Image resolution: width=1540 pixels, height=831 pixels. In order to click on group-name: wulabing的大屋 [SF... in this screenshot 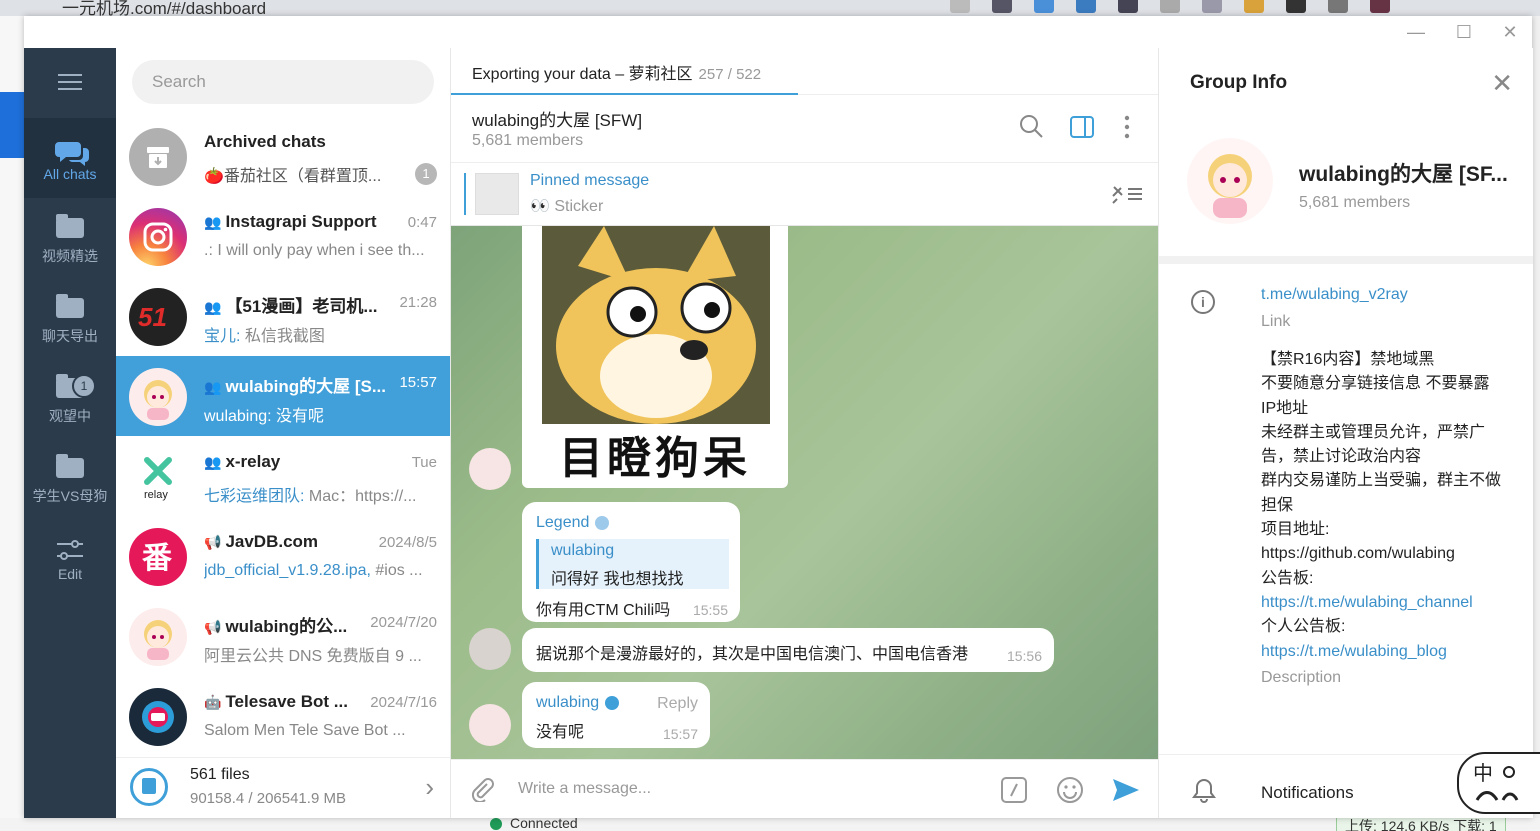, I will do `click(1403, 174)`.